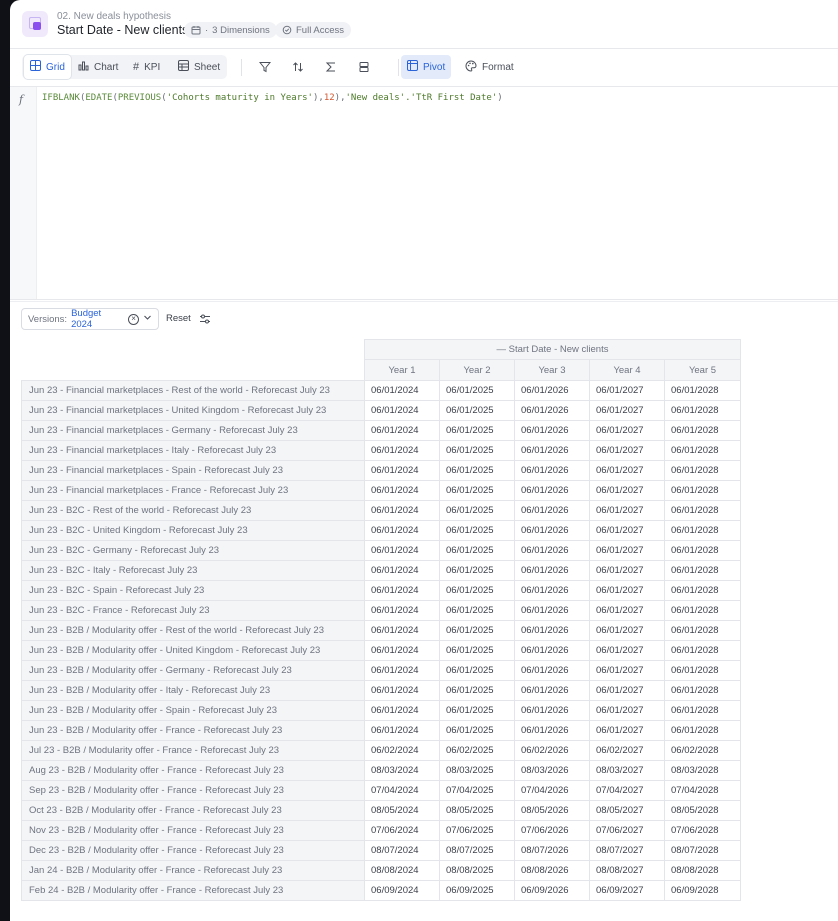  What do you see at coordinates (702, 770) in the screenshot?
I see `table-cell: 08/03/2028` at bounding box center [702, 770].